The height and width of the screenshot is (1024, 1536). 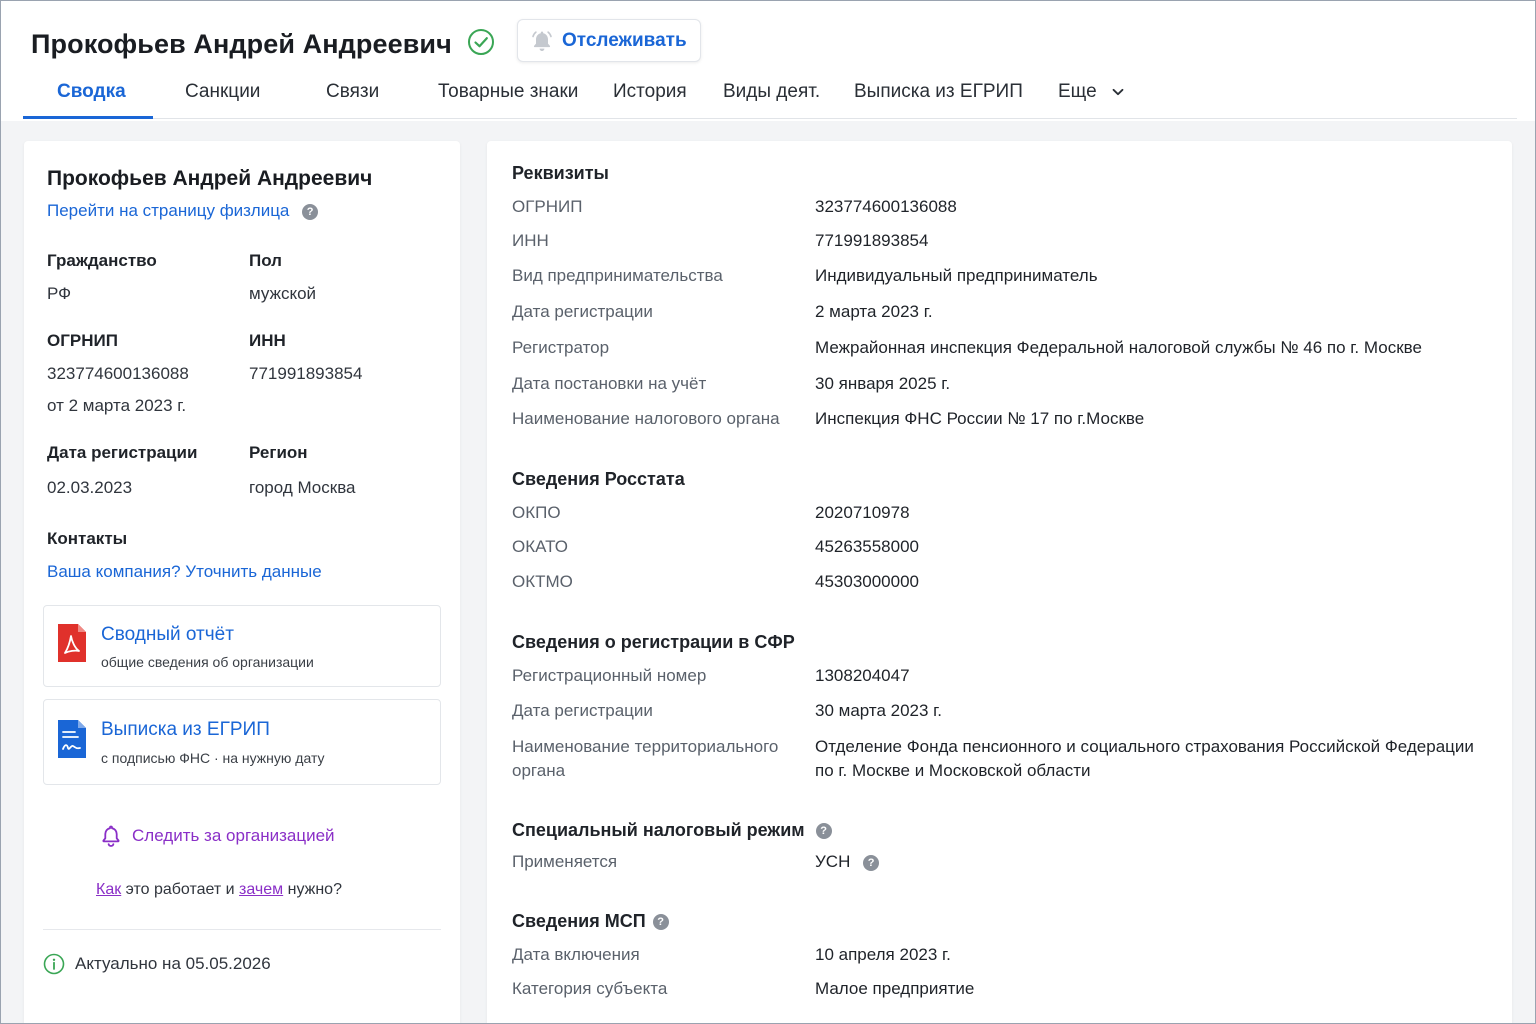 What do you see at coordinates (1077, 91) in the screenshot?
I see `tab-more-label: Еще` at bounding box center [1077, 91].